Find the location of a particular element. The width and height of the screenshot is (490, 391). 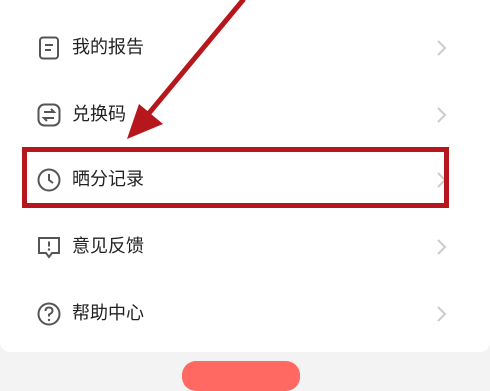

bottom-action-button is located at coordinates (241, 376).